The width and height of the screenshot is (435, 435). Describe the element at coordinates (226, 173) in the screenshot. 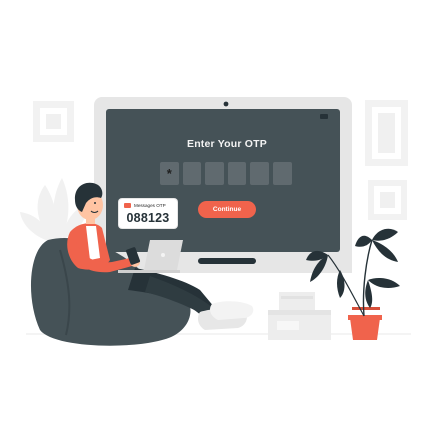

I see `otp-input-group: *` at that location.